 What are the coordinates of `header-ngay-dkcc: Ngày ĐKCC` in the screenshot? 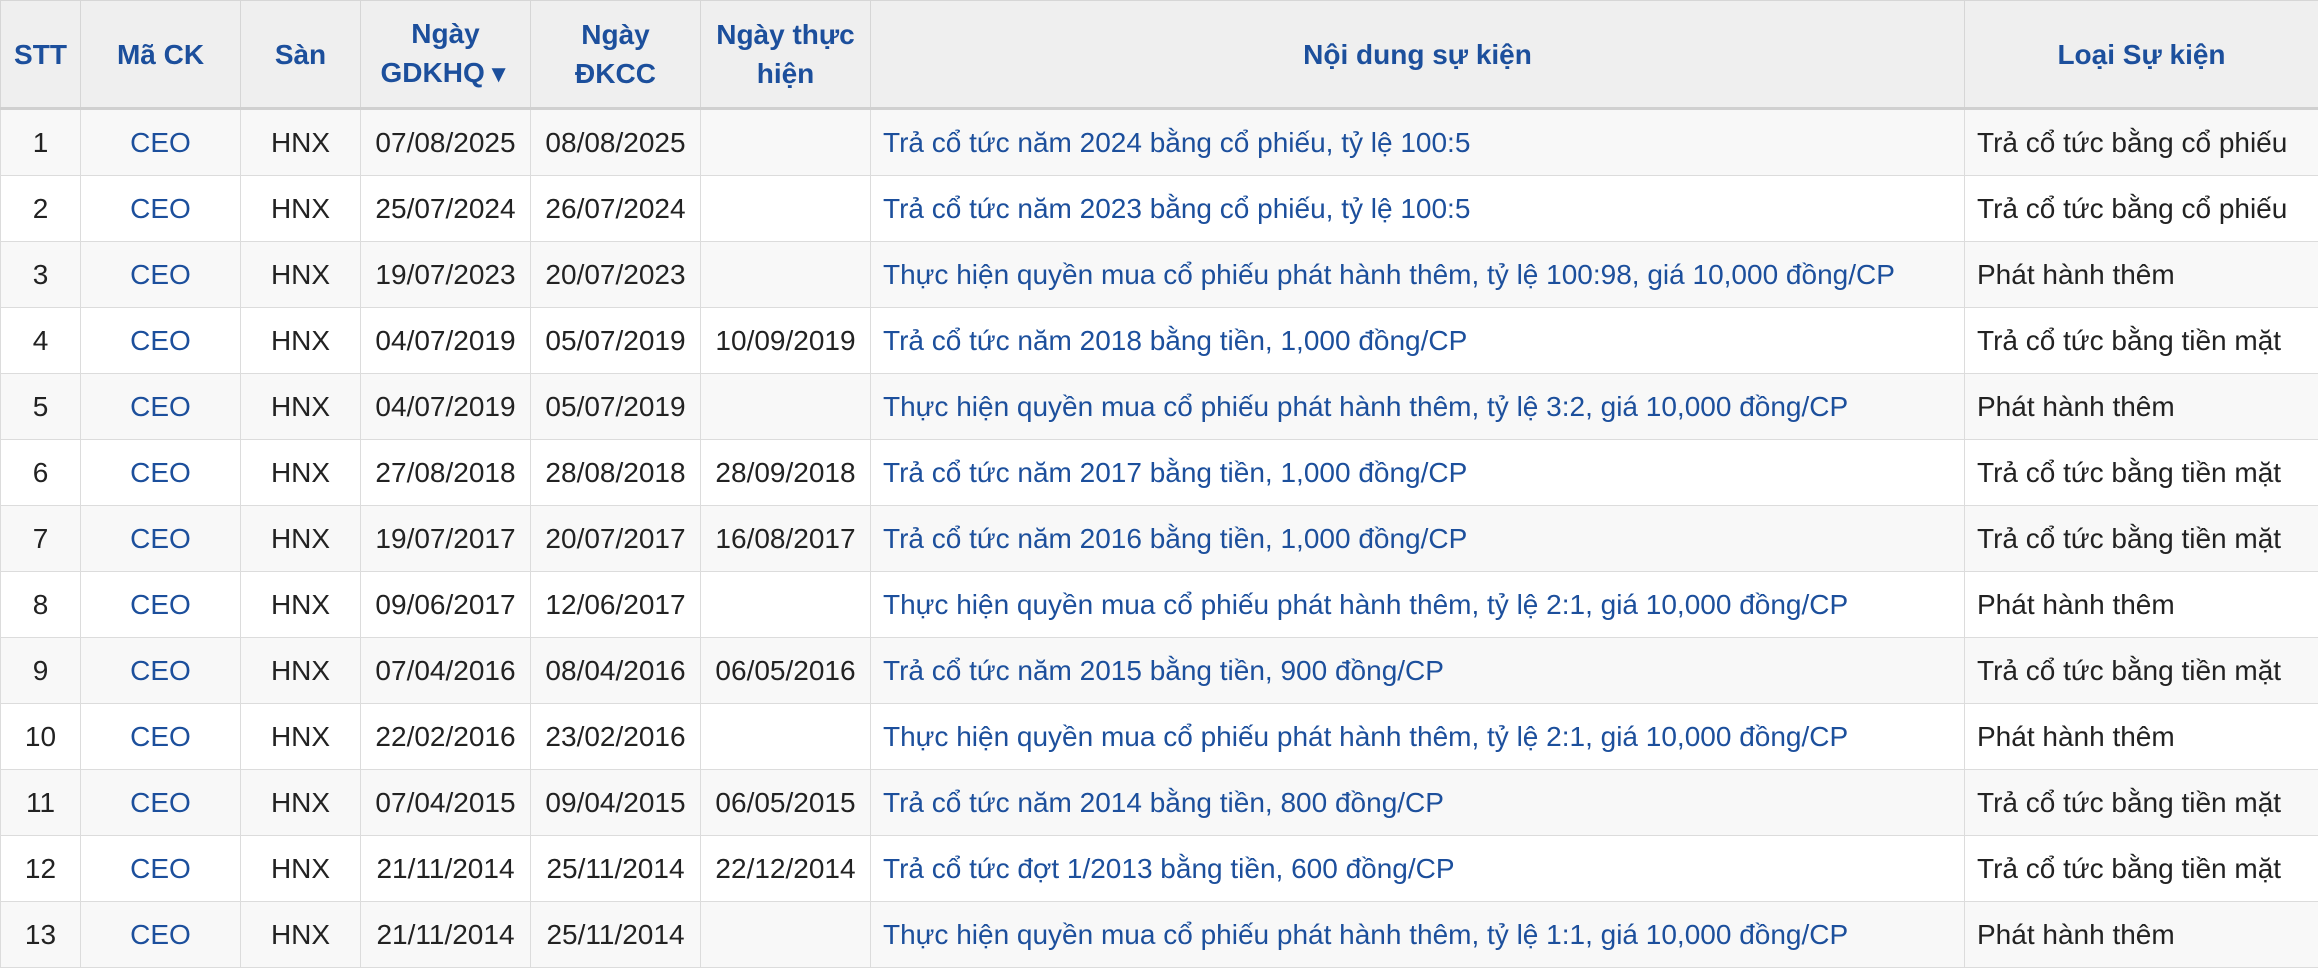 It's located at (615, 55).